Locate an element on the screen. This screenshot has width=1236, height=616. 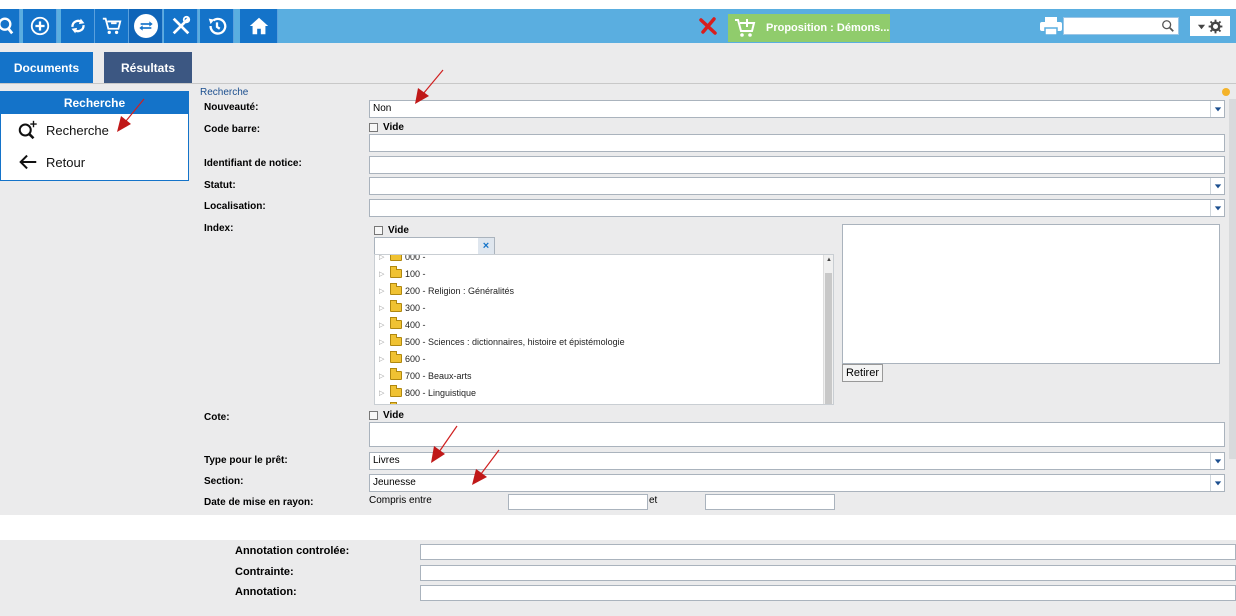
section-value: Jeunesse is located at coordinates (394, 482).